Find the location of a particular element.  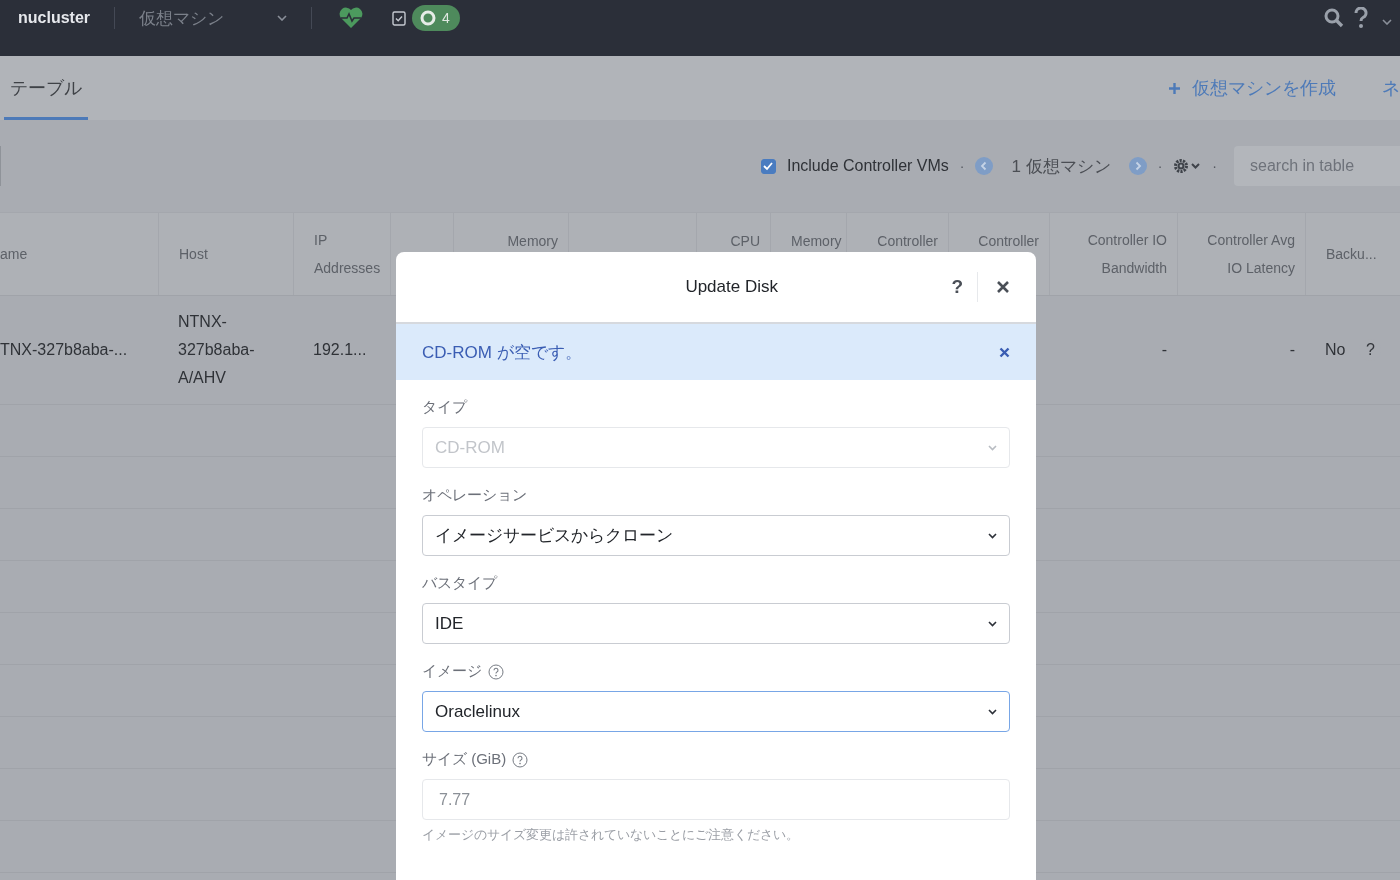

cluster-name: nucluster is located at coordinates (54, 18).